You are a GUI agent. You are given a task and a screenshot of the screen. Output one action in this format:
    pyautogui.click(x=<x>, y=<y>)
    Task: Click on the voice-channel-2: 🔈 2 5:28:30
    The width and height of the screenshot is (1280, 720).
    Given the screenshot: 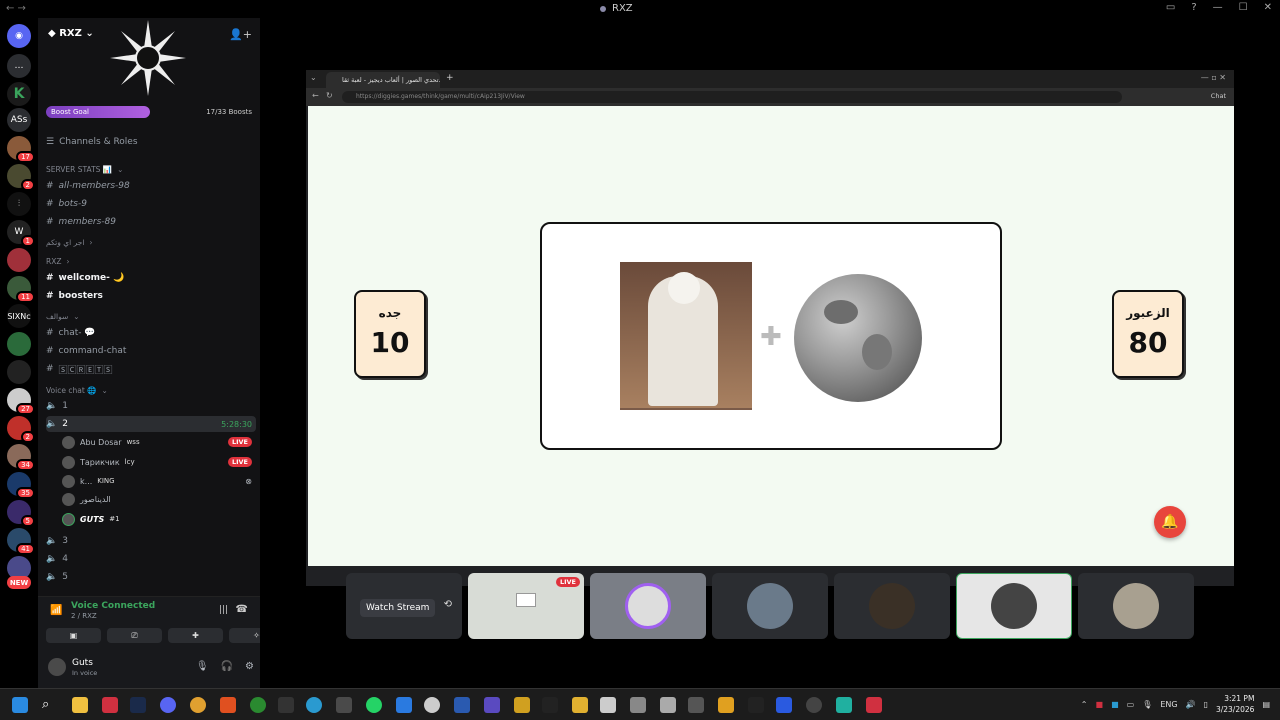 What is the action you would take?
    pyautogui.click(x=151, y=424)
    